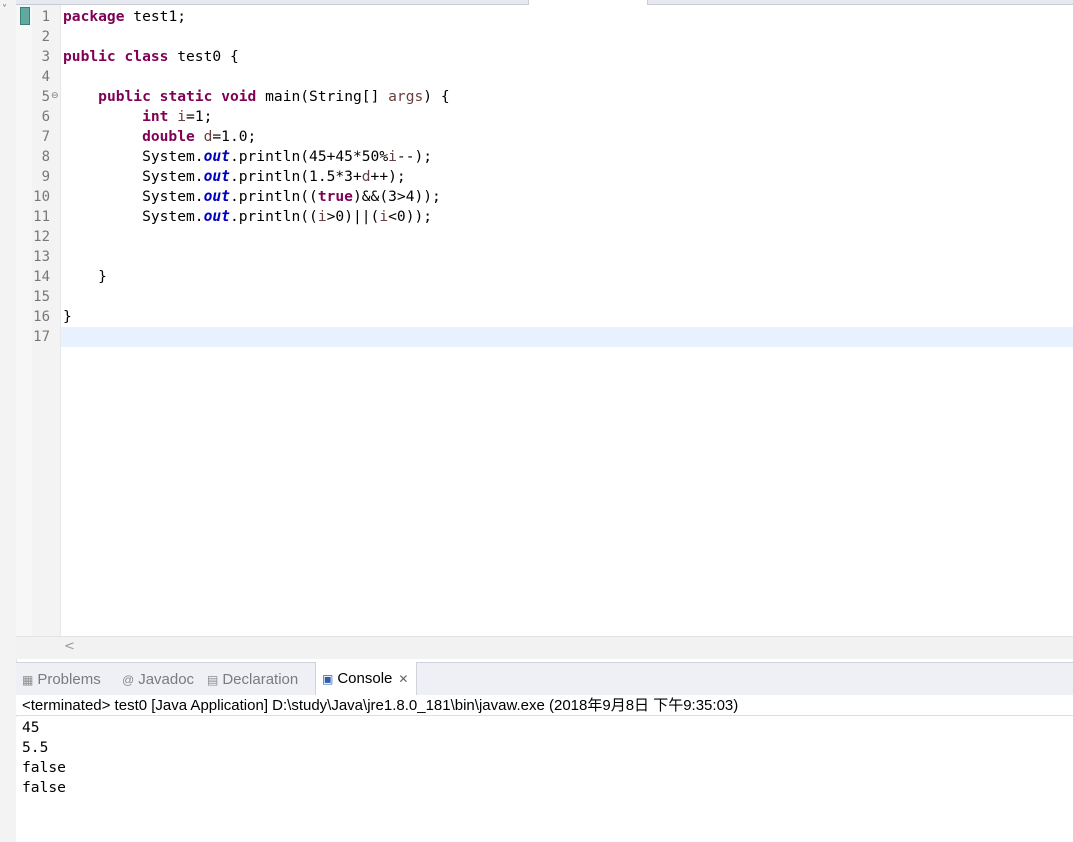 The image size is (1073, 842). I want to click on code-line-6: int i=1;, so click(137, 117).